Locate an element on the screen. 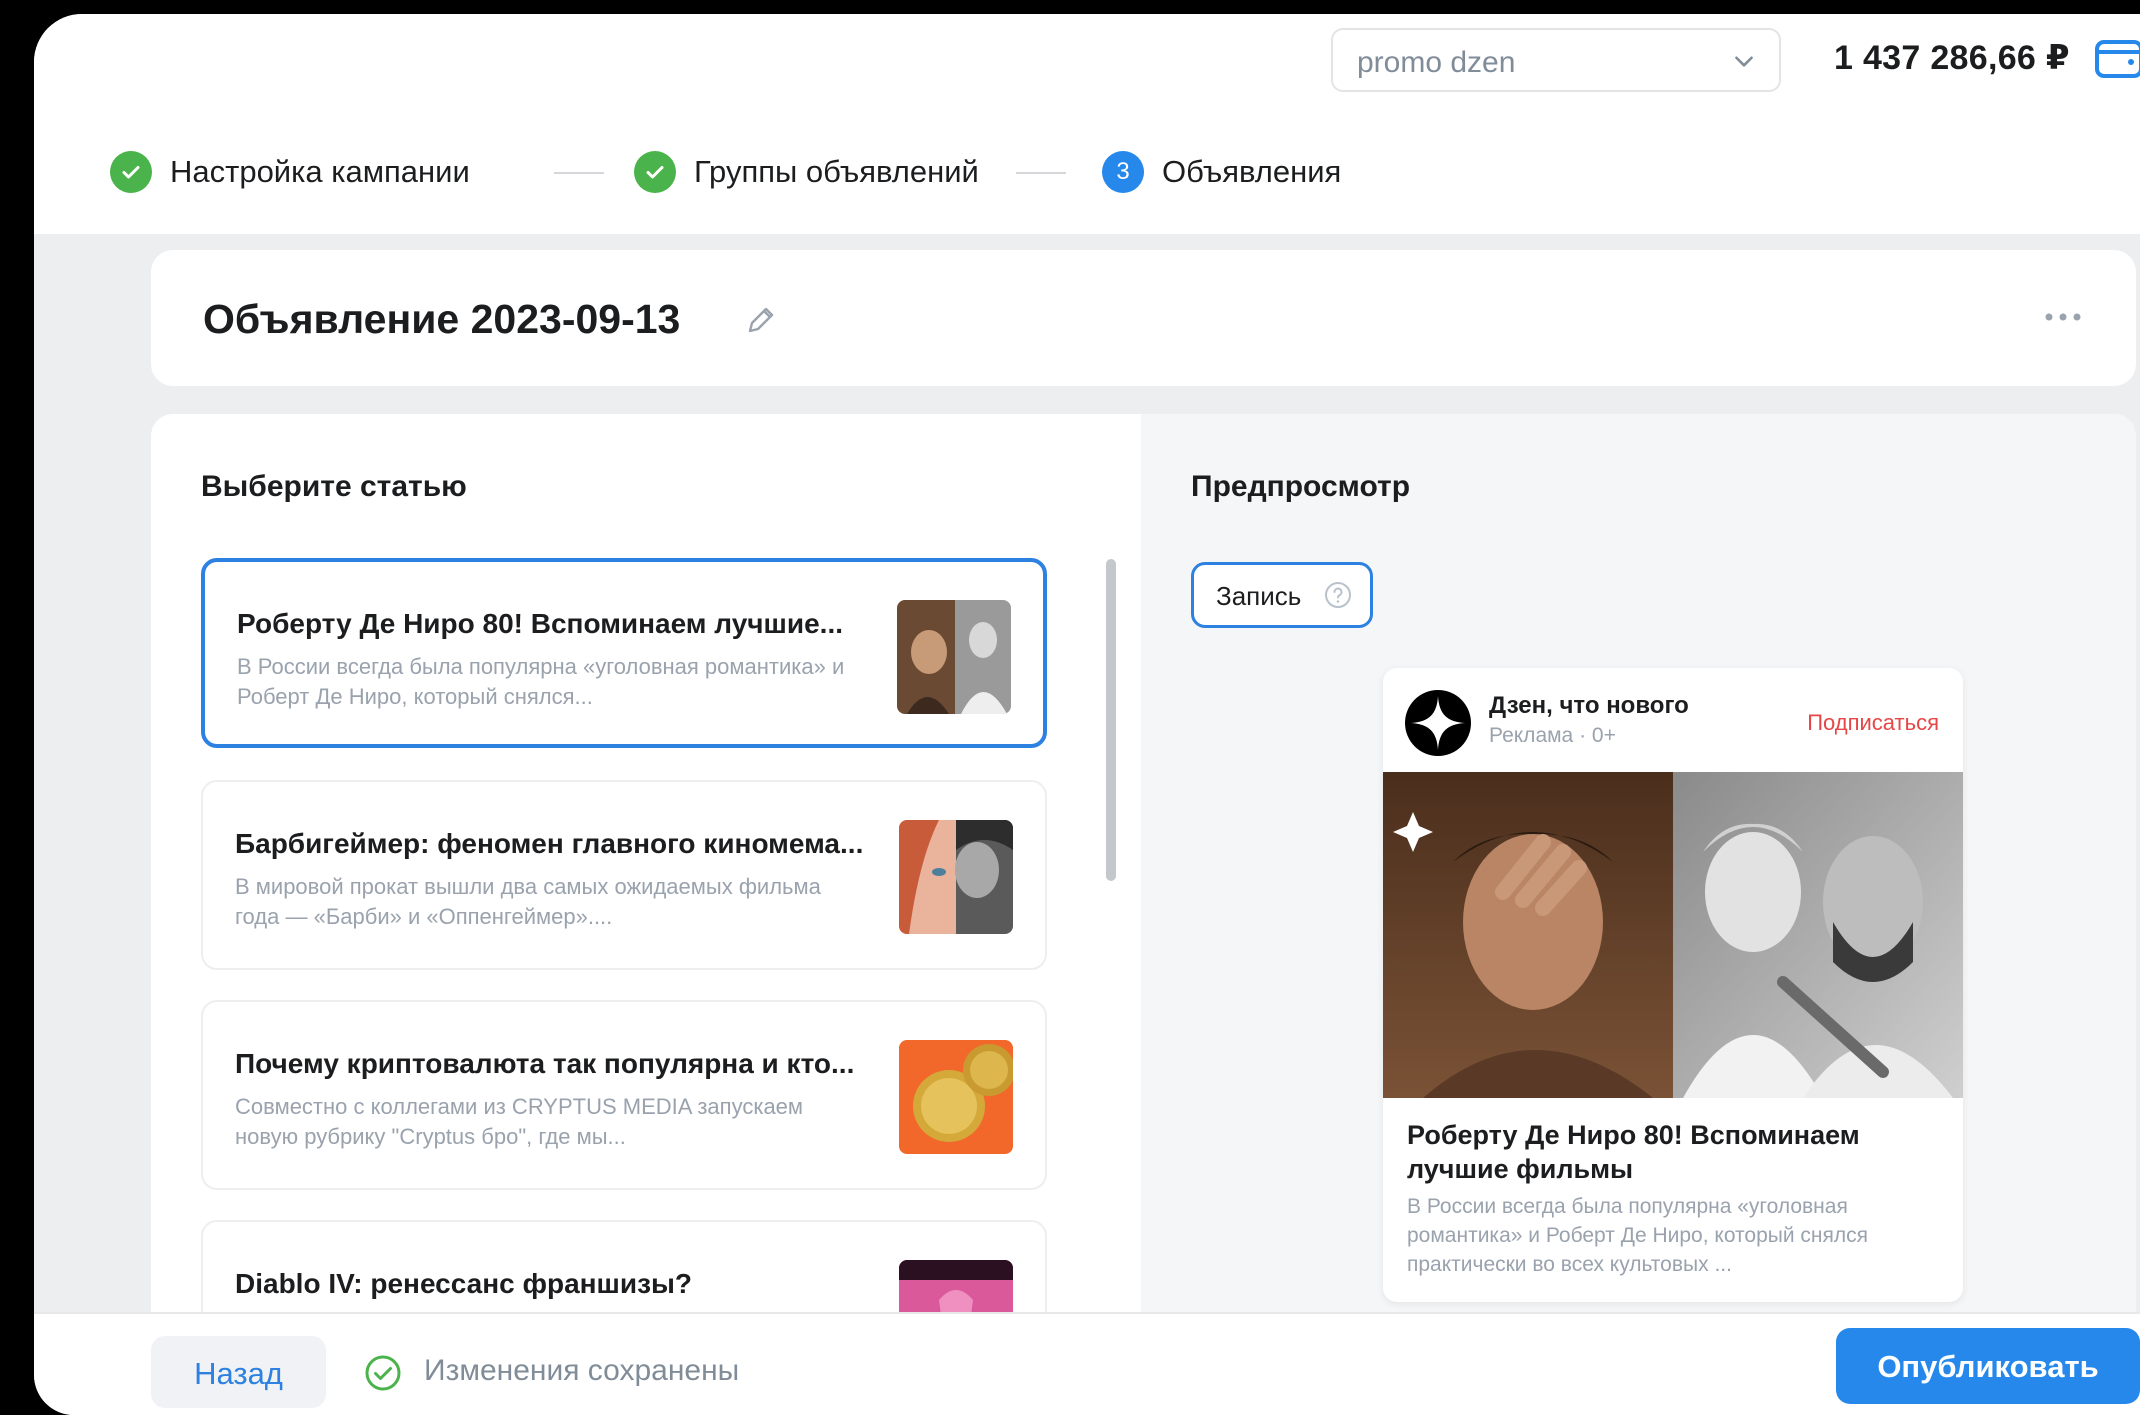  chevron-down-icon is located at coordinates (1744, 61).